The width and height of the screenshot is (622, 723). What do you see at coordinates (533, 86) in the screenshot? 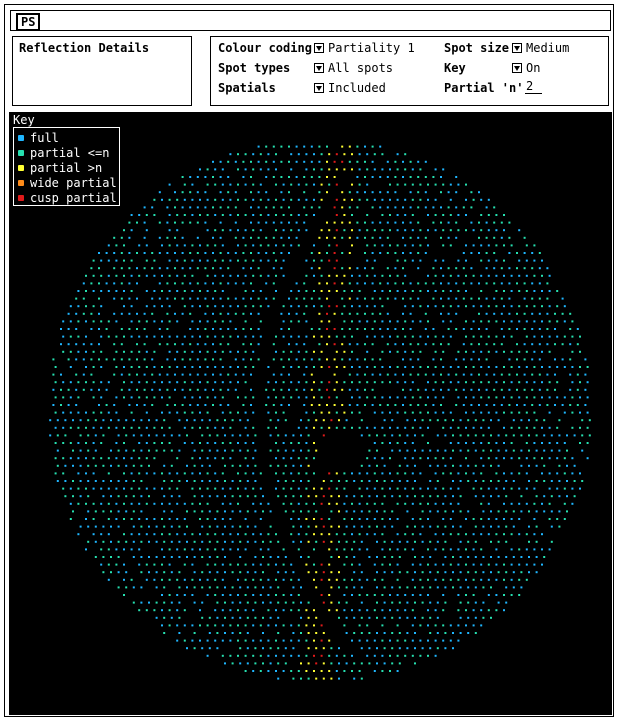
I see `partial-n-input` at bounding box center [533, 86].